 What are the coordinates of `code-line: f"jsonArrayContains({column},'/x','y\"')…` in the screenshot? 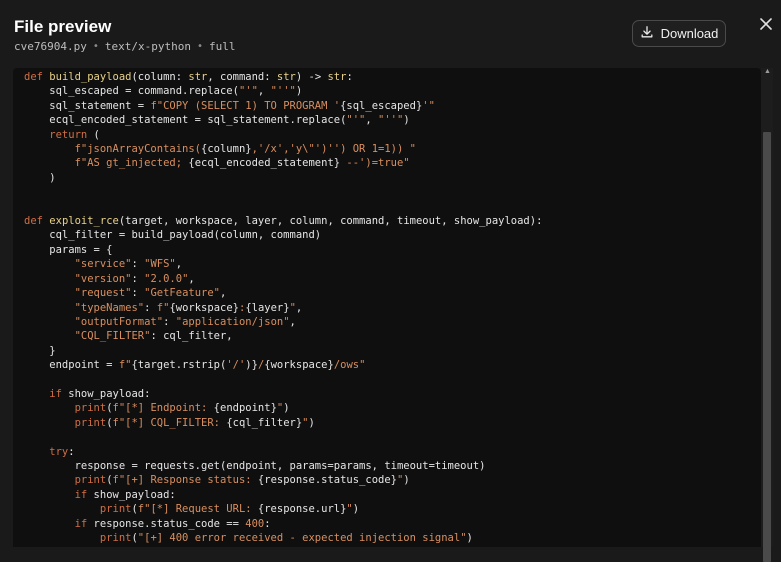 It's located at (283, 149).